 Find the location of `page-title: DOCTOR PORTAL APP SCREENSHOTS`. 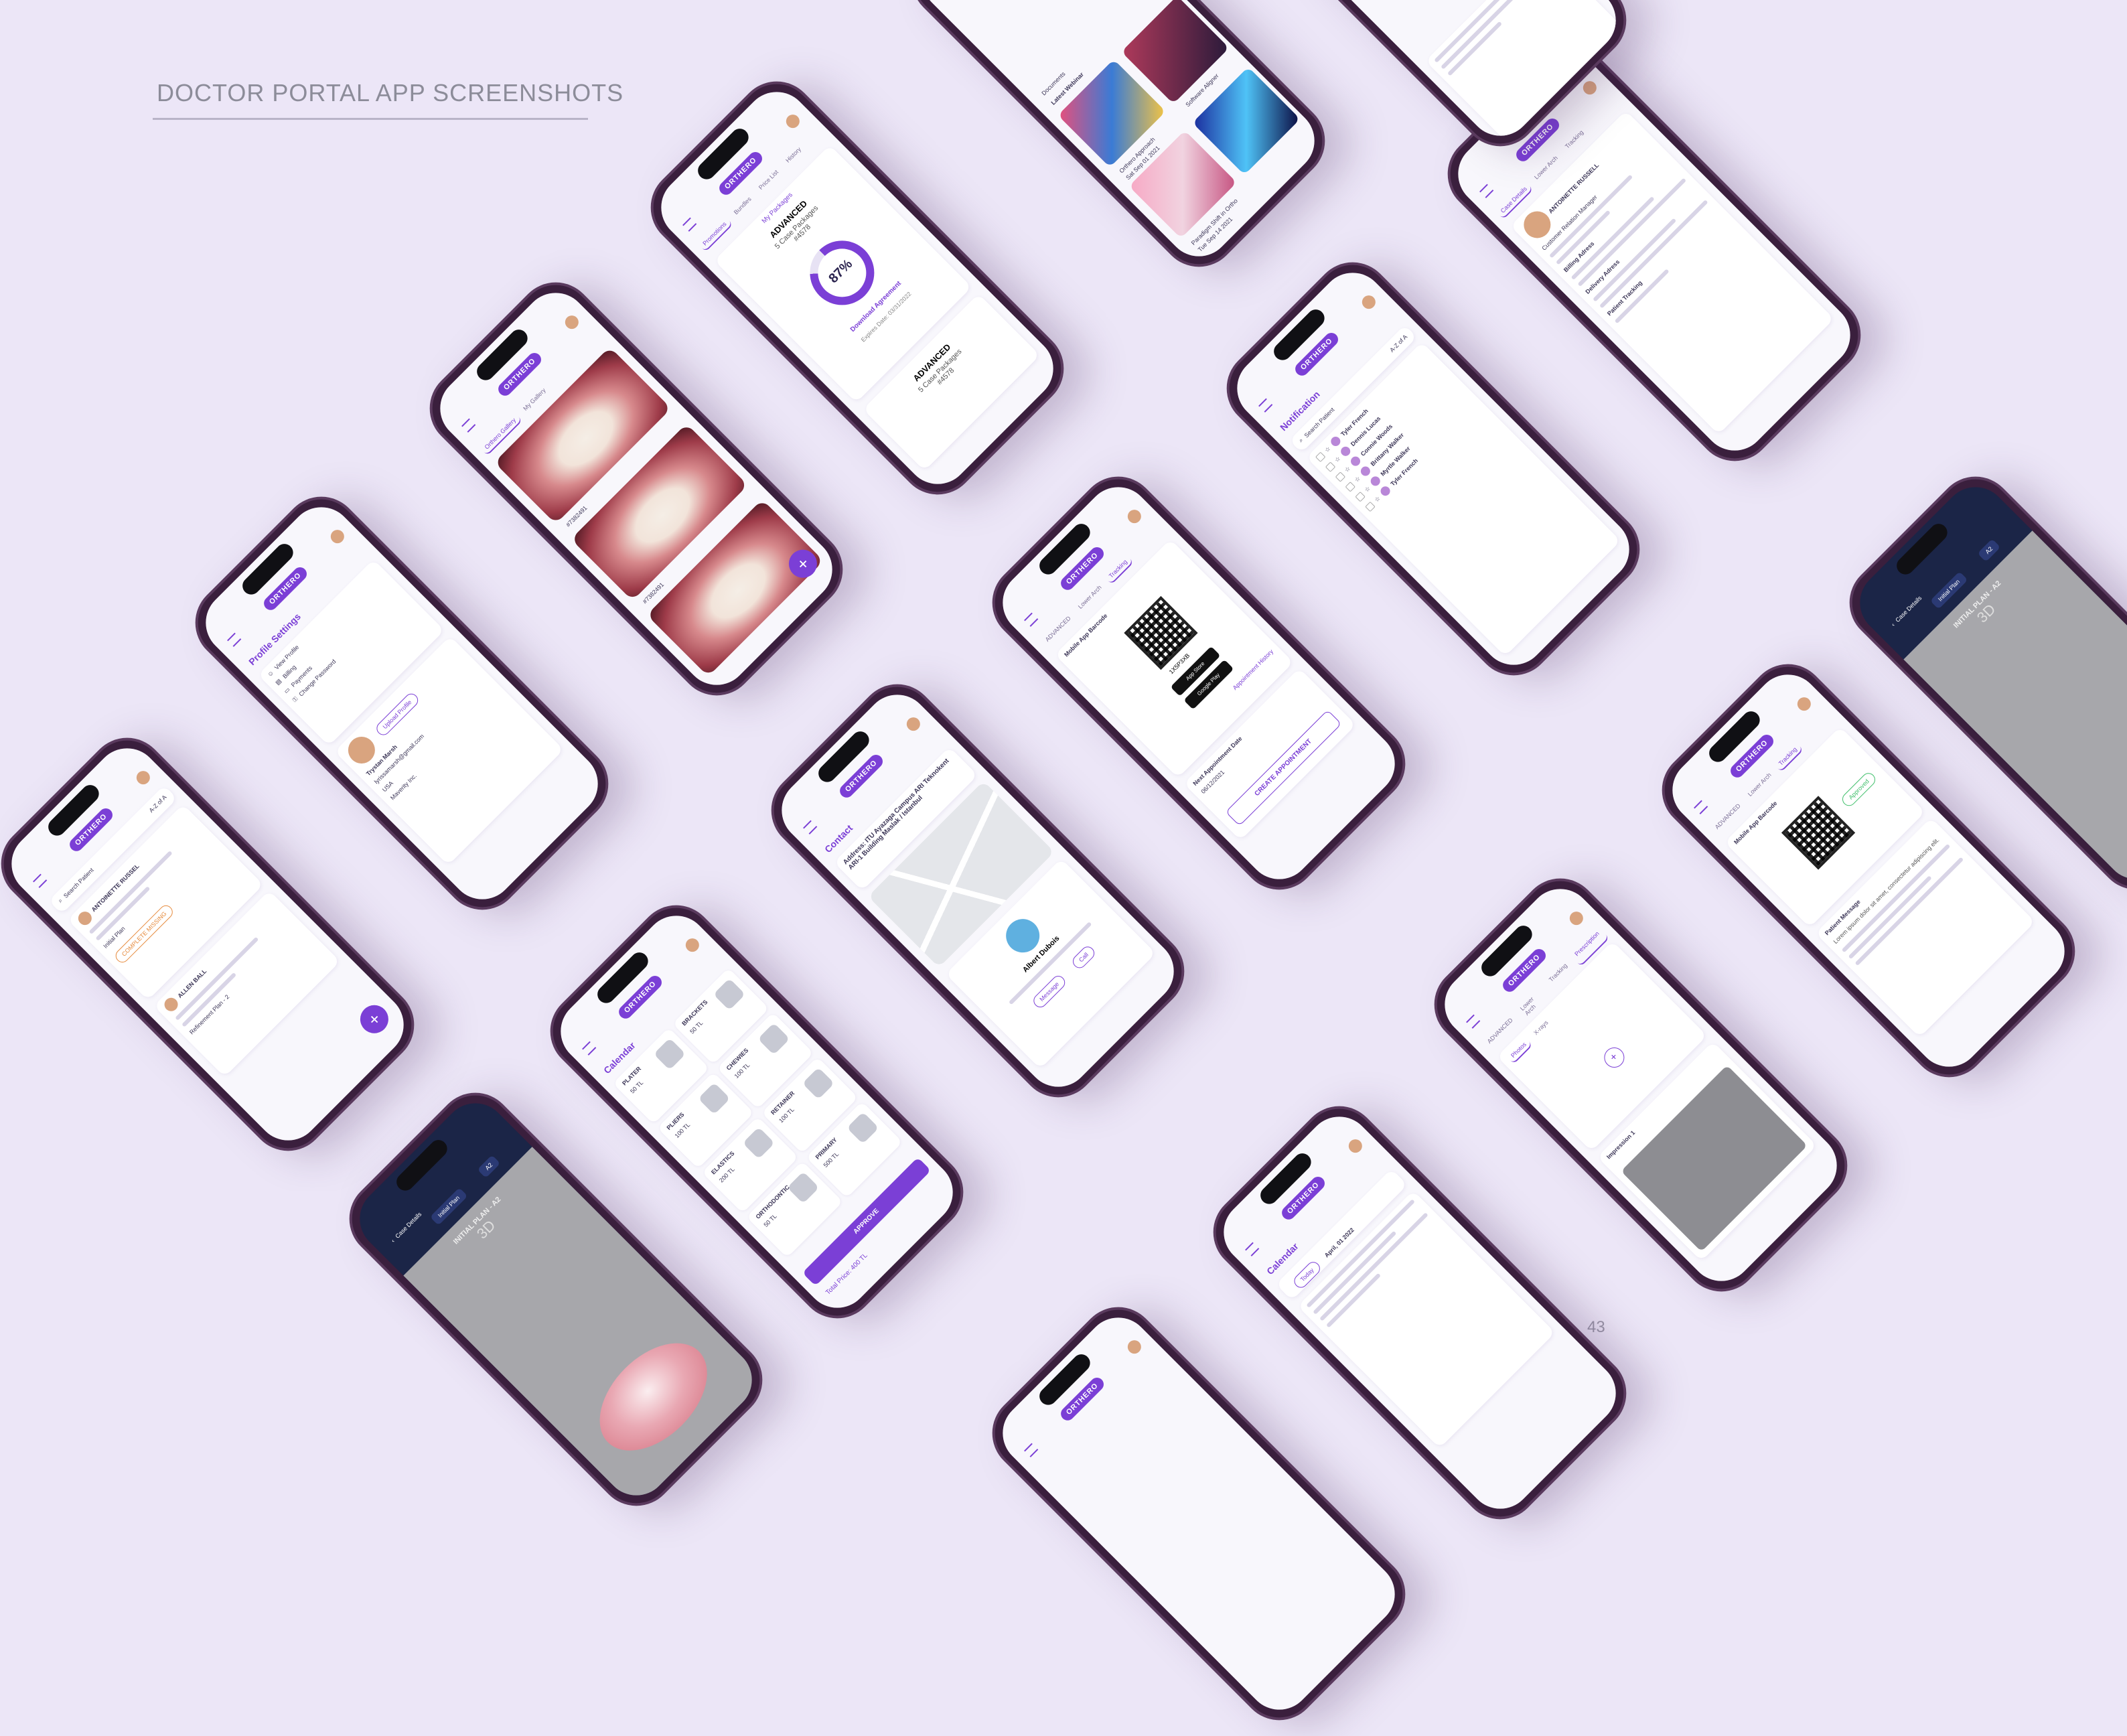

page-title: DOCTOR PORTAL APP SCREENSHOTS is located at coordinates (390, 92).